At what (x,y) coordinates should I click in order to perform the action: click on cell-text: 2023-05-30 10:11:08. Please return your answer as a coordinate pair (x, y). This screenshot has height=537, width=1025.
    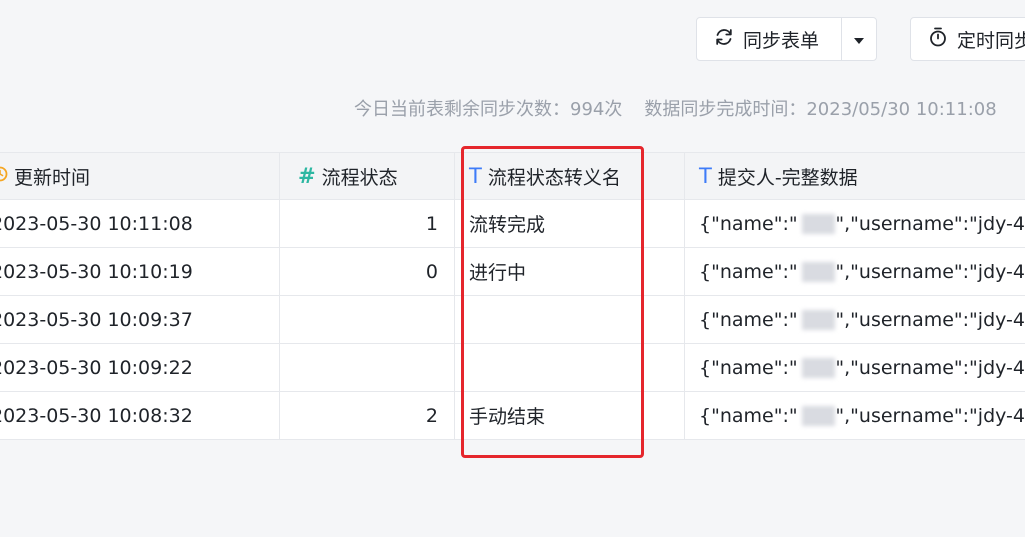
    Looking at the image, I should click on (96, 223).